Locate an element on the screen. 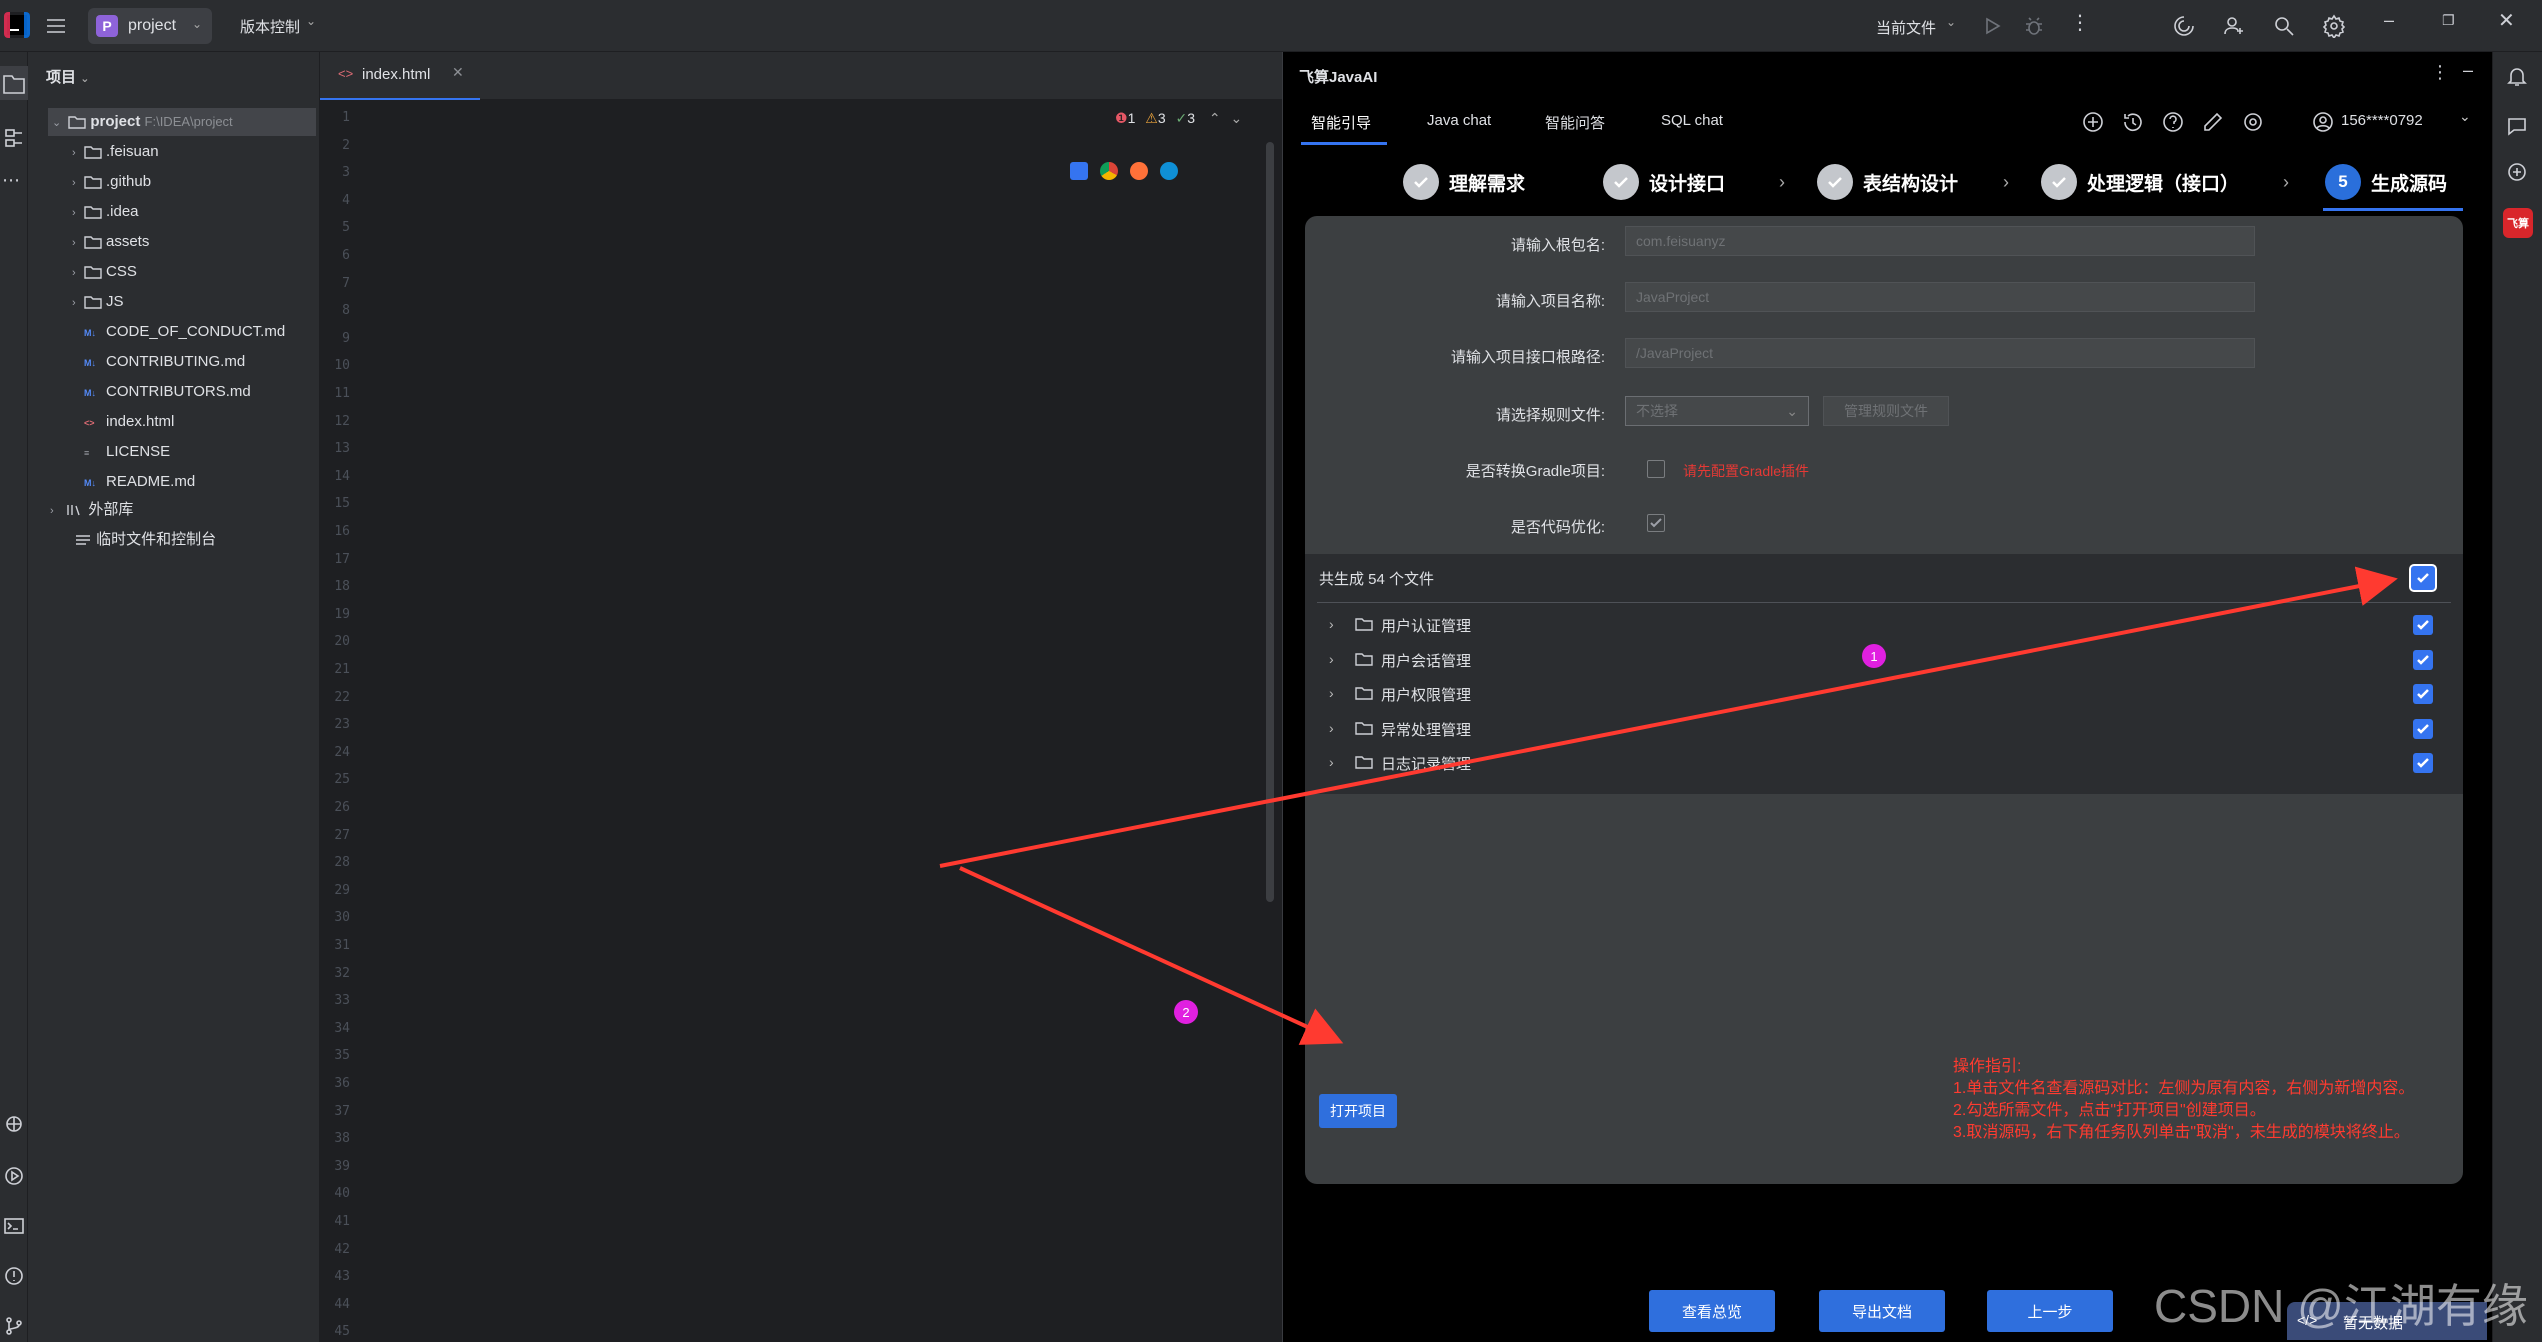 This screenshot has height=1342, width=2542. tree-item: › CSS is located at coordinates (104, 272).